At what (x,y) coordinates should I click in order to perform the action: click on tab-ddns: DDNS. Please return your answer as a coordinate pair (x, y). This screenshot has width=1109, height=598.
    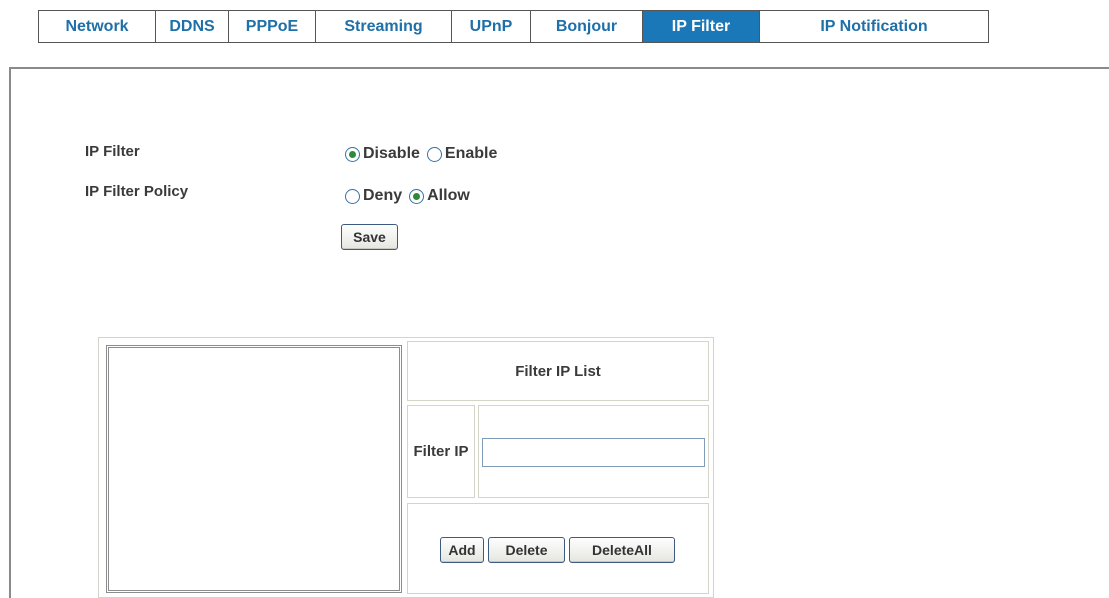
    Looking at the image, I should click on (192, 26).